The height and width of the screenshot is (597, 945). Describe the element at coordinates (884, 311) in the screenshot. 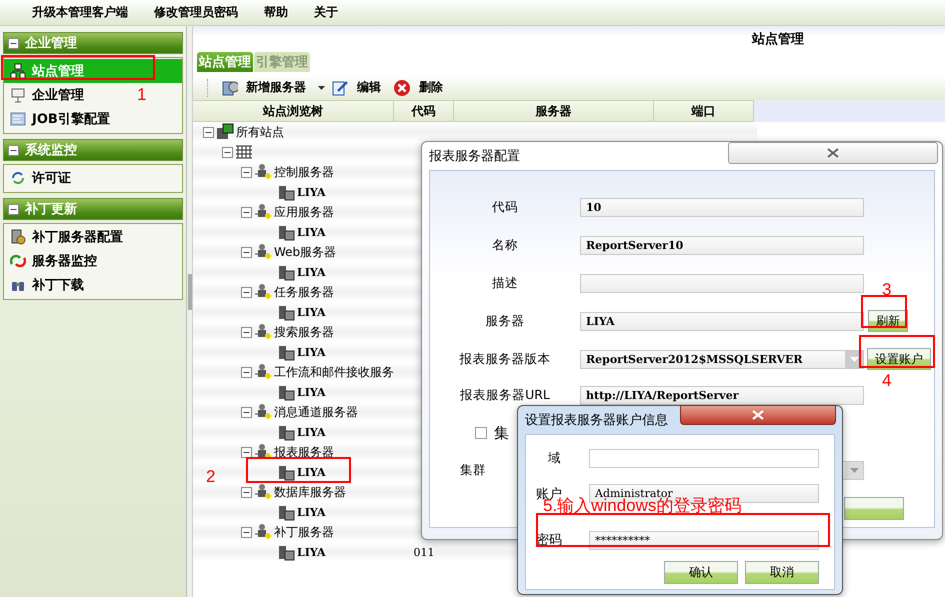

I see `highlight-box` at that location.